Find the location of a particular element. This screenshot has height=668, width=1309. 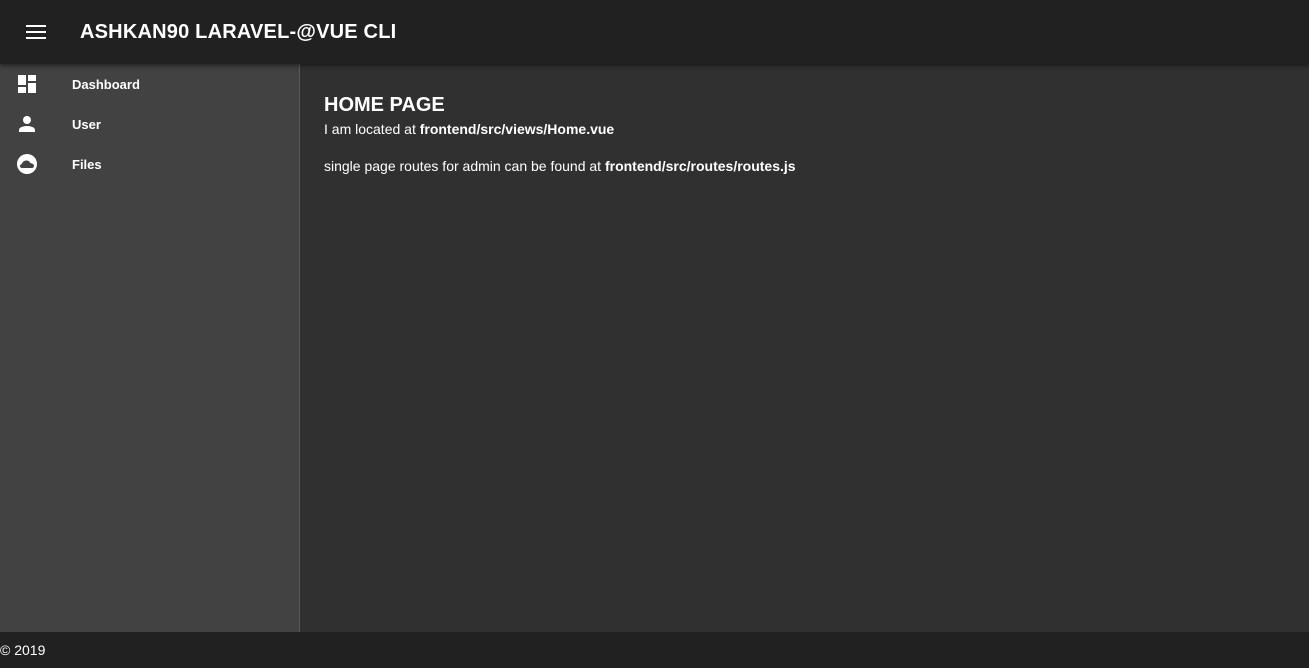

menu-button is located at coordinates (36, 32).